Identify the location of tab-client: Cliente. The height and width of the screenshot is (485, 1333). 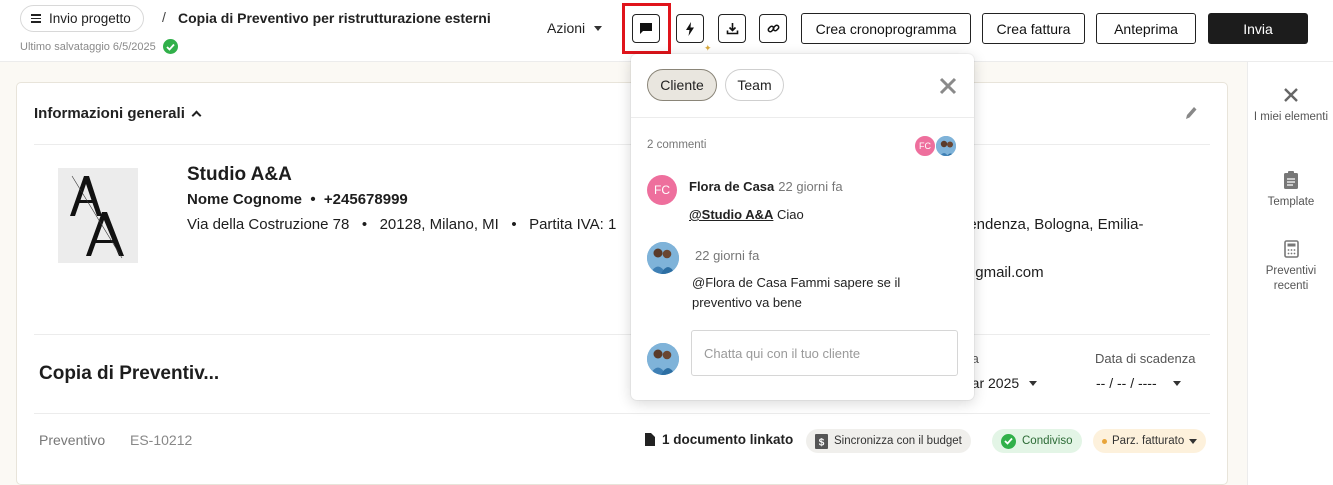
(682, 85).